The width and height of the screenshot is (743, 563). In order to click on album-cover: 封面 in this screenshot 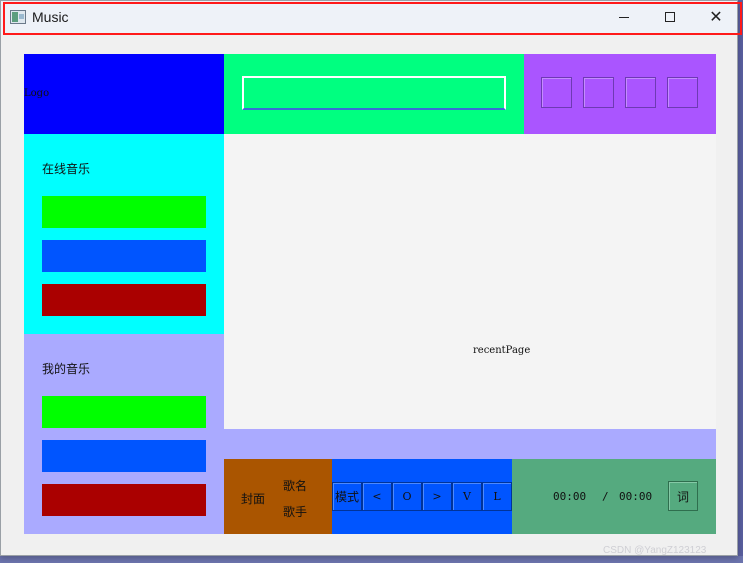, I will do `click(253, 499)`.